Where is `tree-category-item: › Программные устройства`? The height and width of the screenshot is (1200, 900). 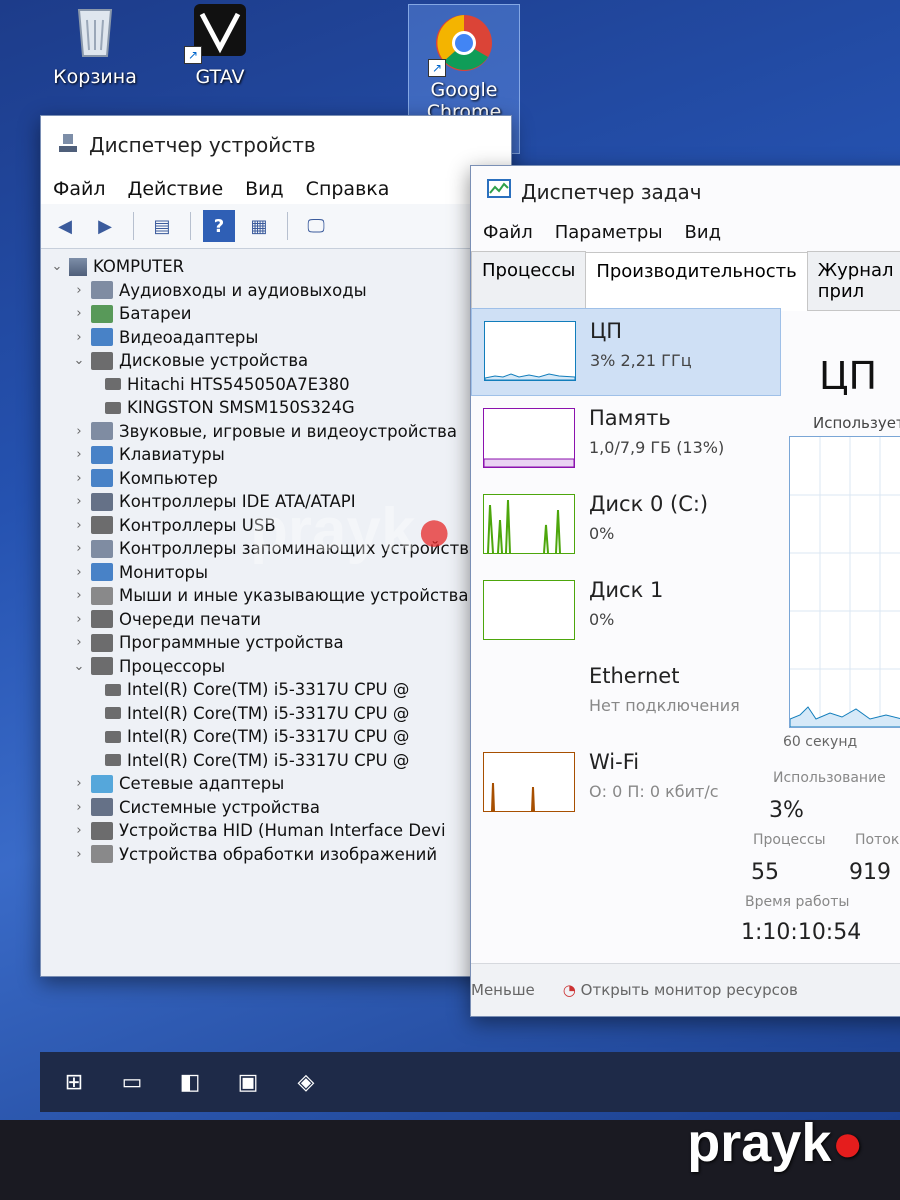 tree-category-item: › Программные устройства is located at coordinates (277, 643).